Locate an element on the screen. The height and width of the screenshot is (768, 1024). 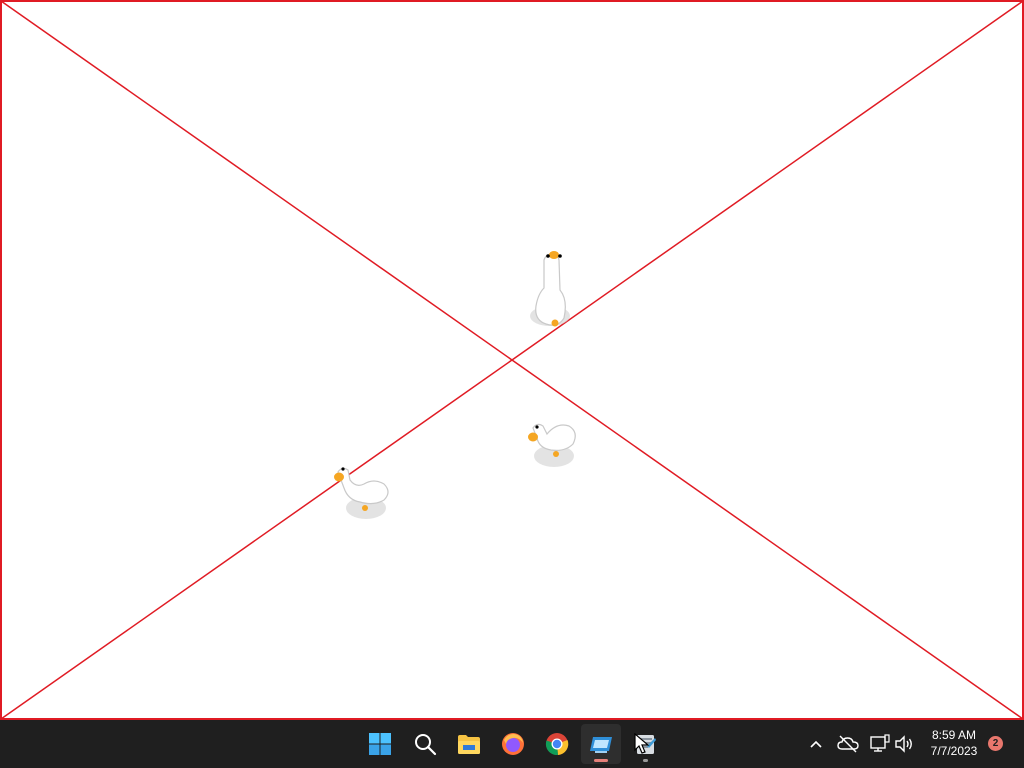
onedrive-tray-button is located at coordinates (848, 744).